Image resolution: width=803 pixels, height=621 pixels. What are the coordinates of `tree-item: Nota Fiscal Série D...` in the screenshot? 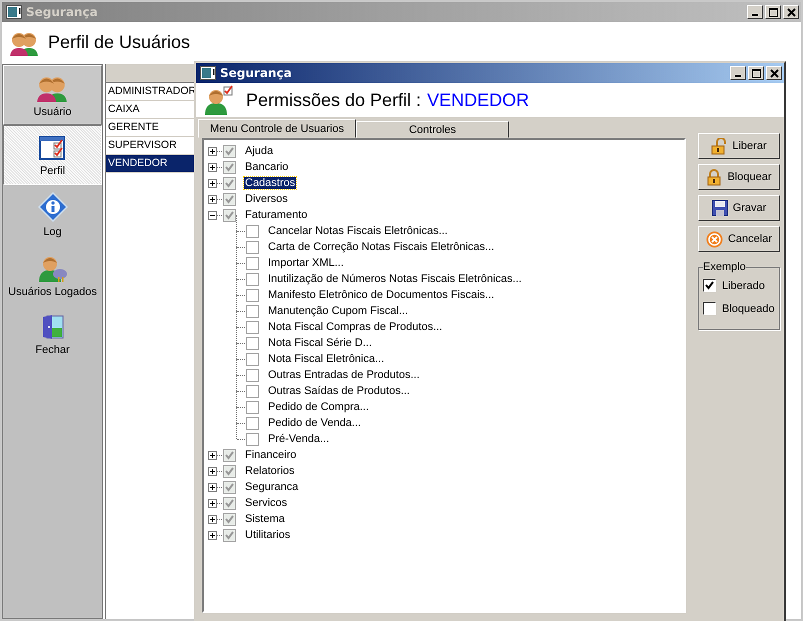 It's located at (320, 343).